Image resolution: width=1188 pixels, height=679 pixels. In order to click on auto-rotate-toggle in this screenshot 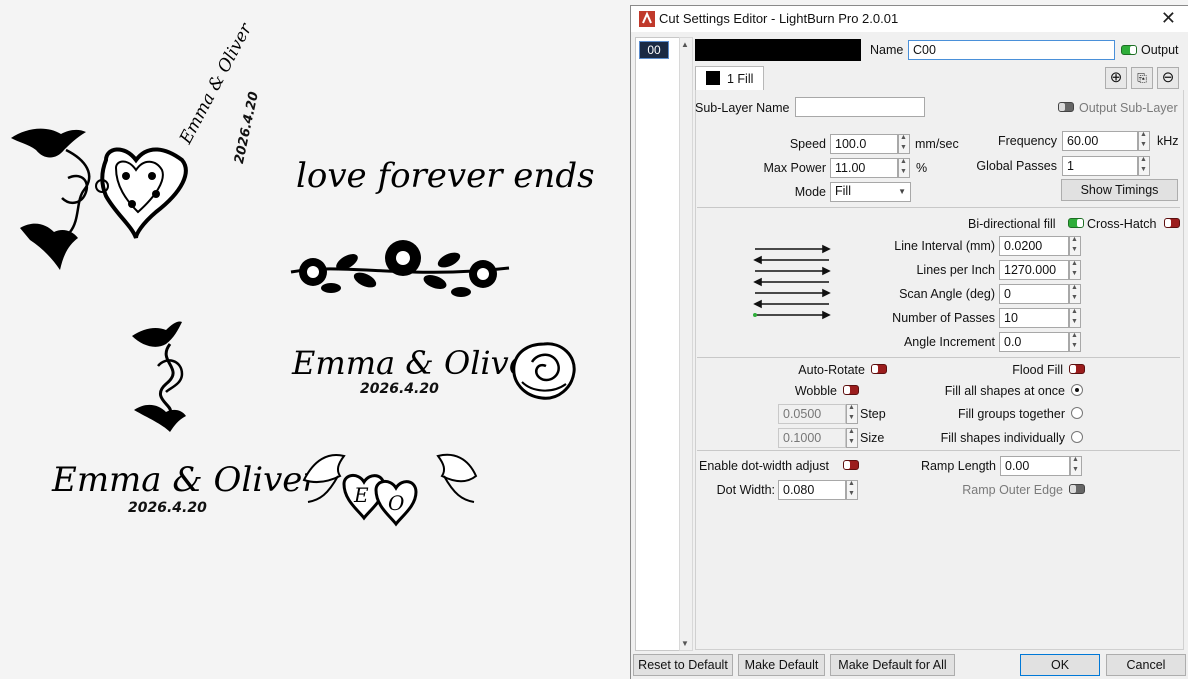, I will do `click(879, 369)`.